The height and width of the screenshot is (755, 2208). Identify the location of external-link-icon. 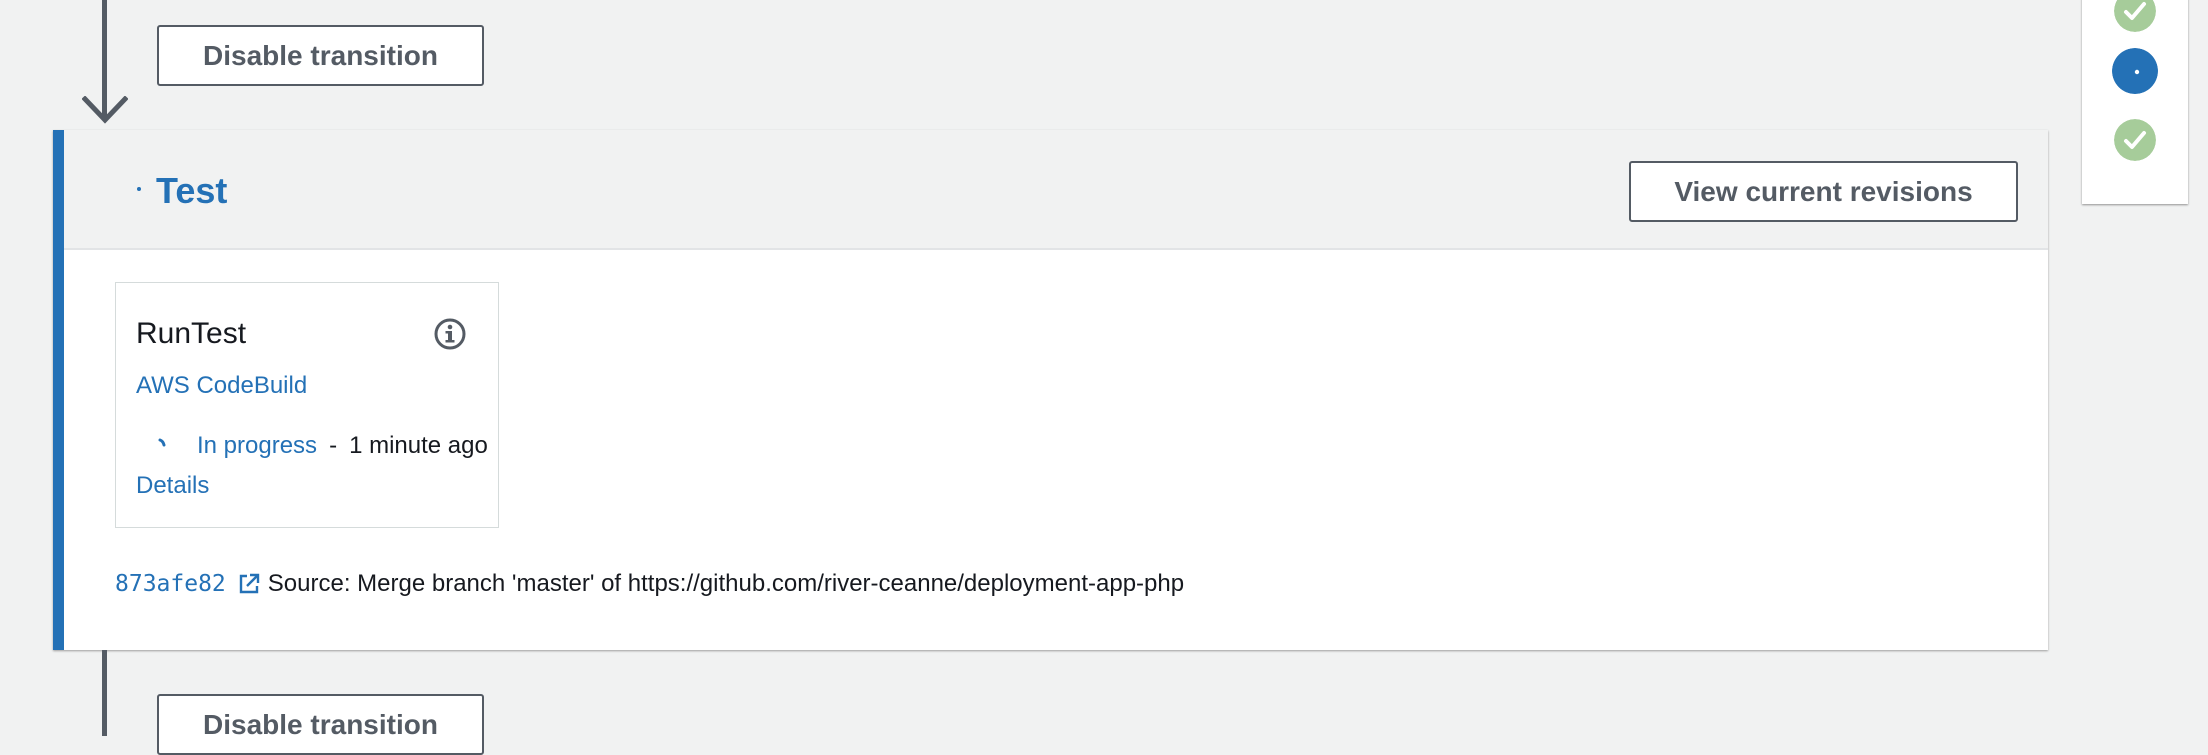
(249, 584).